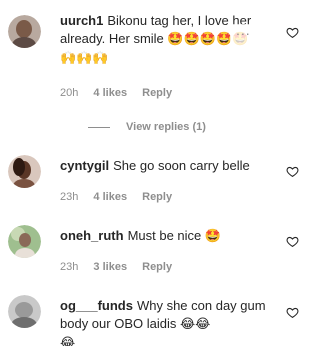 The image size is (320, 346). What do you see at coordinates (99, 127) in the screenshot?
I see `replies-divider` at bounding box center [99, 127].